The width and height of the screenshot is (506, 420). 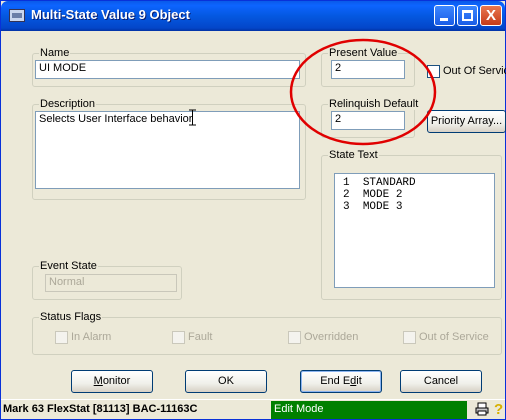 What do you see at coordinates (389, 183) in the screenshot?
I see `state-text: STANDARD` at bounding box center [389, 183].